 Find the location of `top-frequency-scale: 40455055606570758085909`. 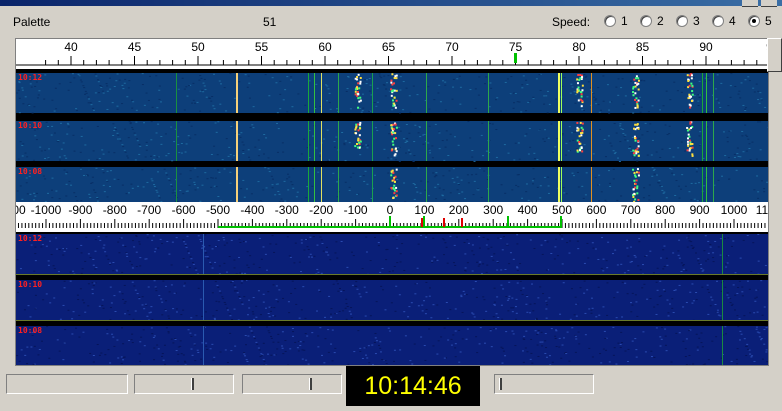

top-frequency-scale: 40455055606570758085909 is located at coordinates (392, 54).